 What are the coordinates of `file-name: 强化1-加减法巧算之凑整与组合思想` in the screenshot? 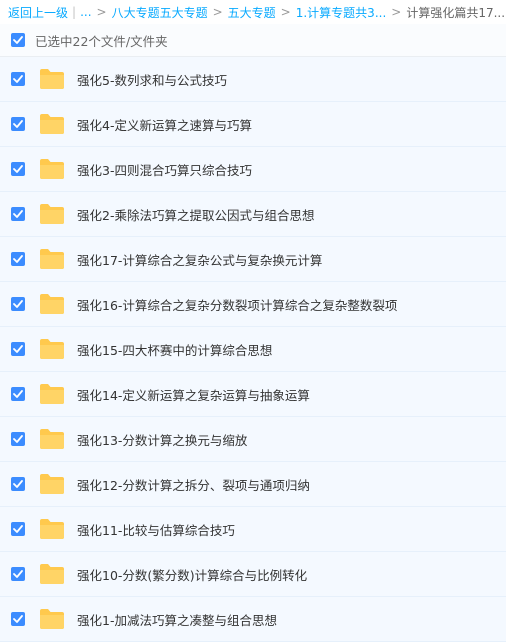 It's located at (177, 620).